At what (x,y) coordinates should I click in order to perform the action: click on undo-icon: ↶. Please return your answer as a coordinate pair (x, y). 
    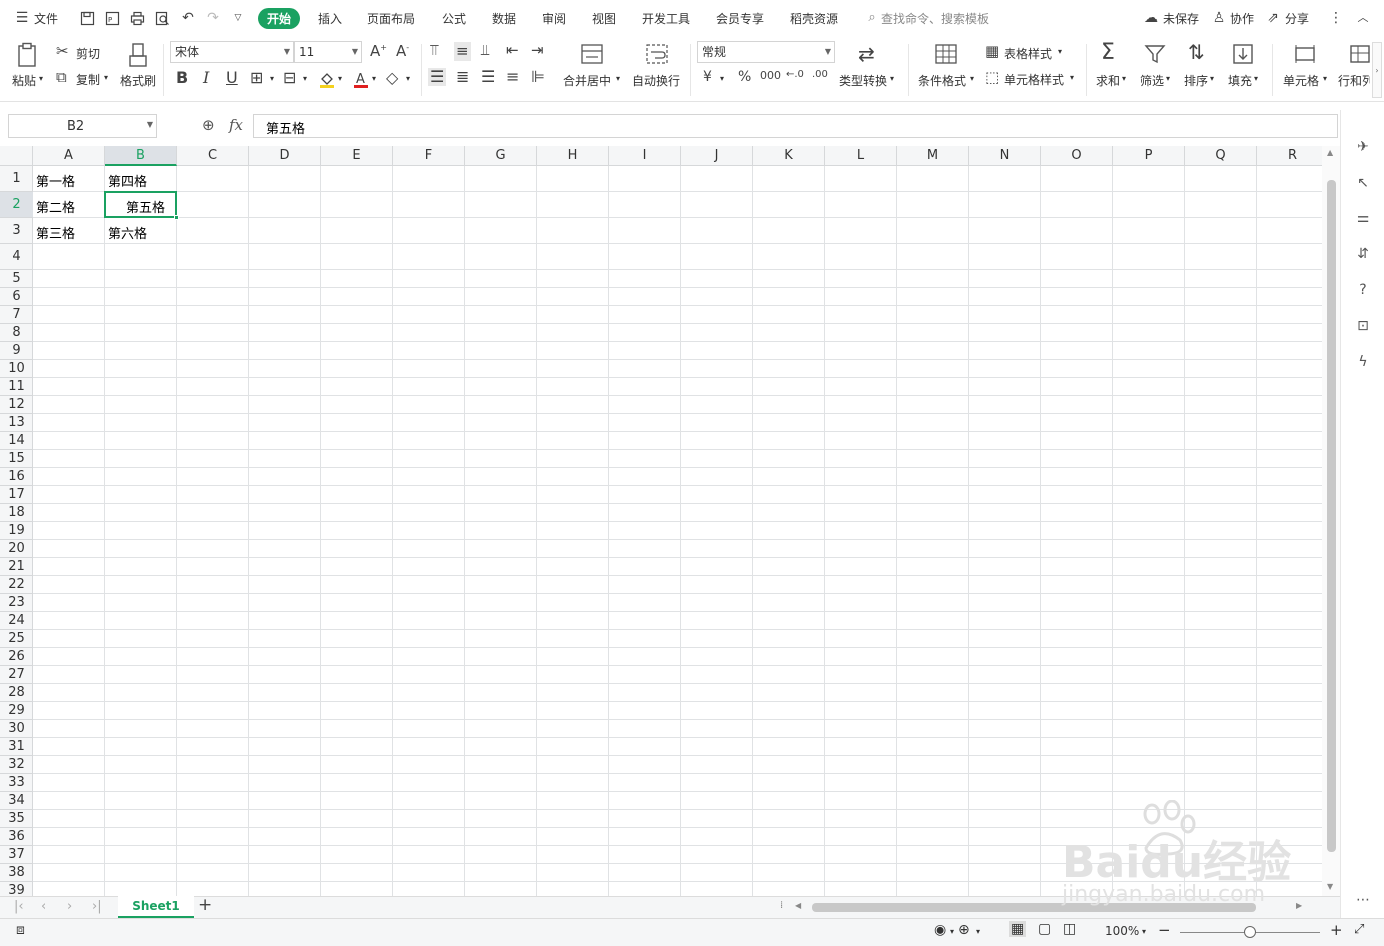
    Looking at the image, I should click on (188, 18).